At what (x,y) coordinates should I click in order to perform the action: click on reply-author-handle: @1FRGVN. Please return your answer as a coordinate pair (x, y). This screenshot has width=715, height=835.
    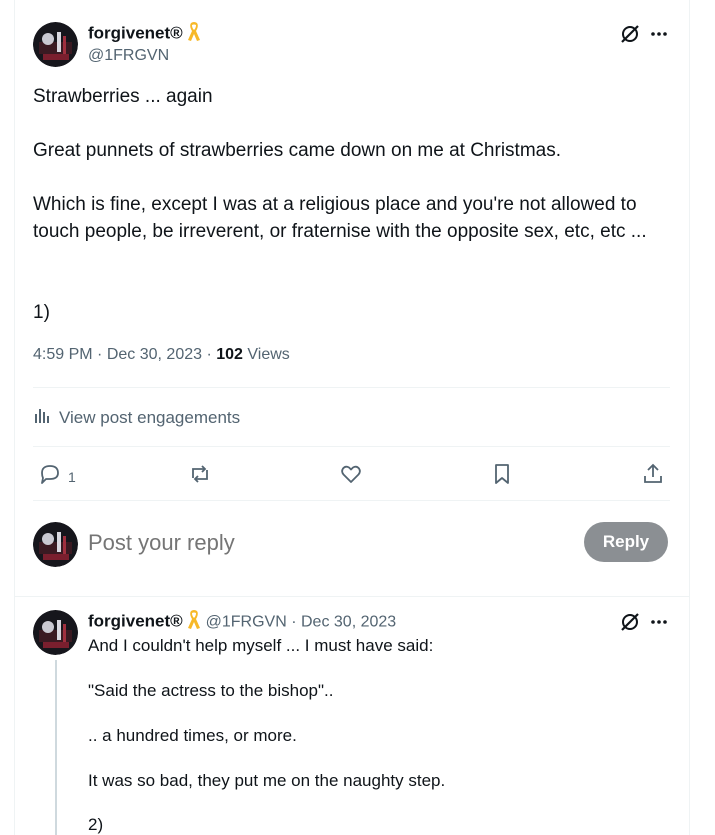
    Looking at the image, I should click on (246, 622).